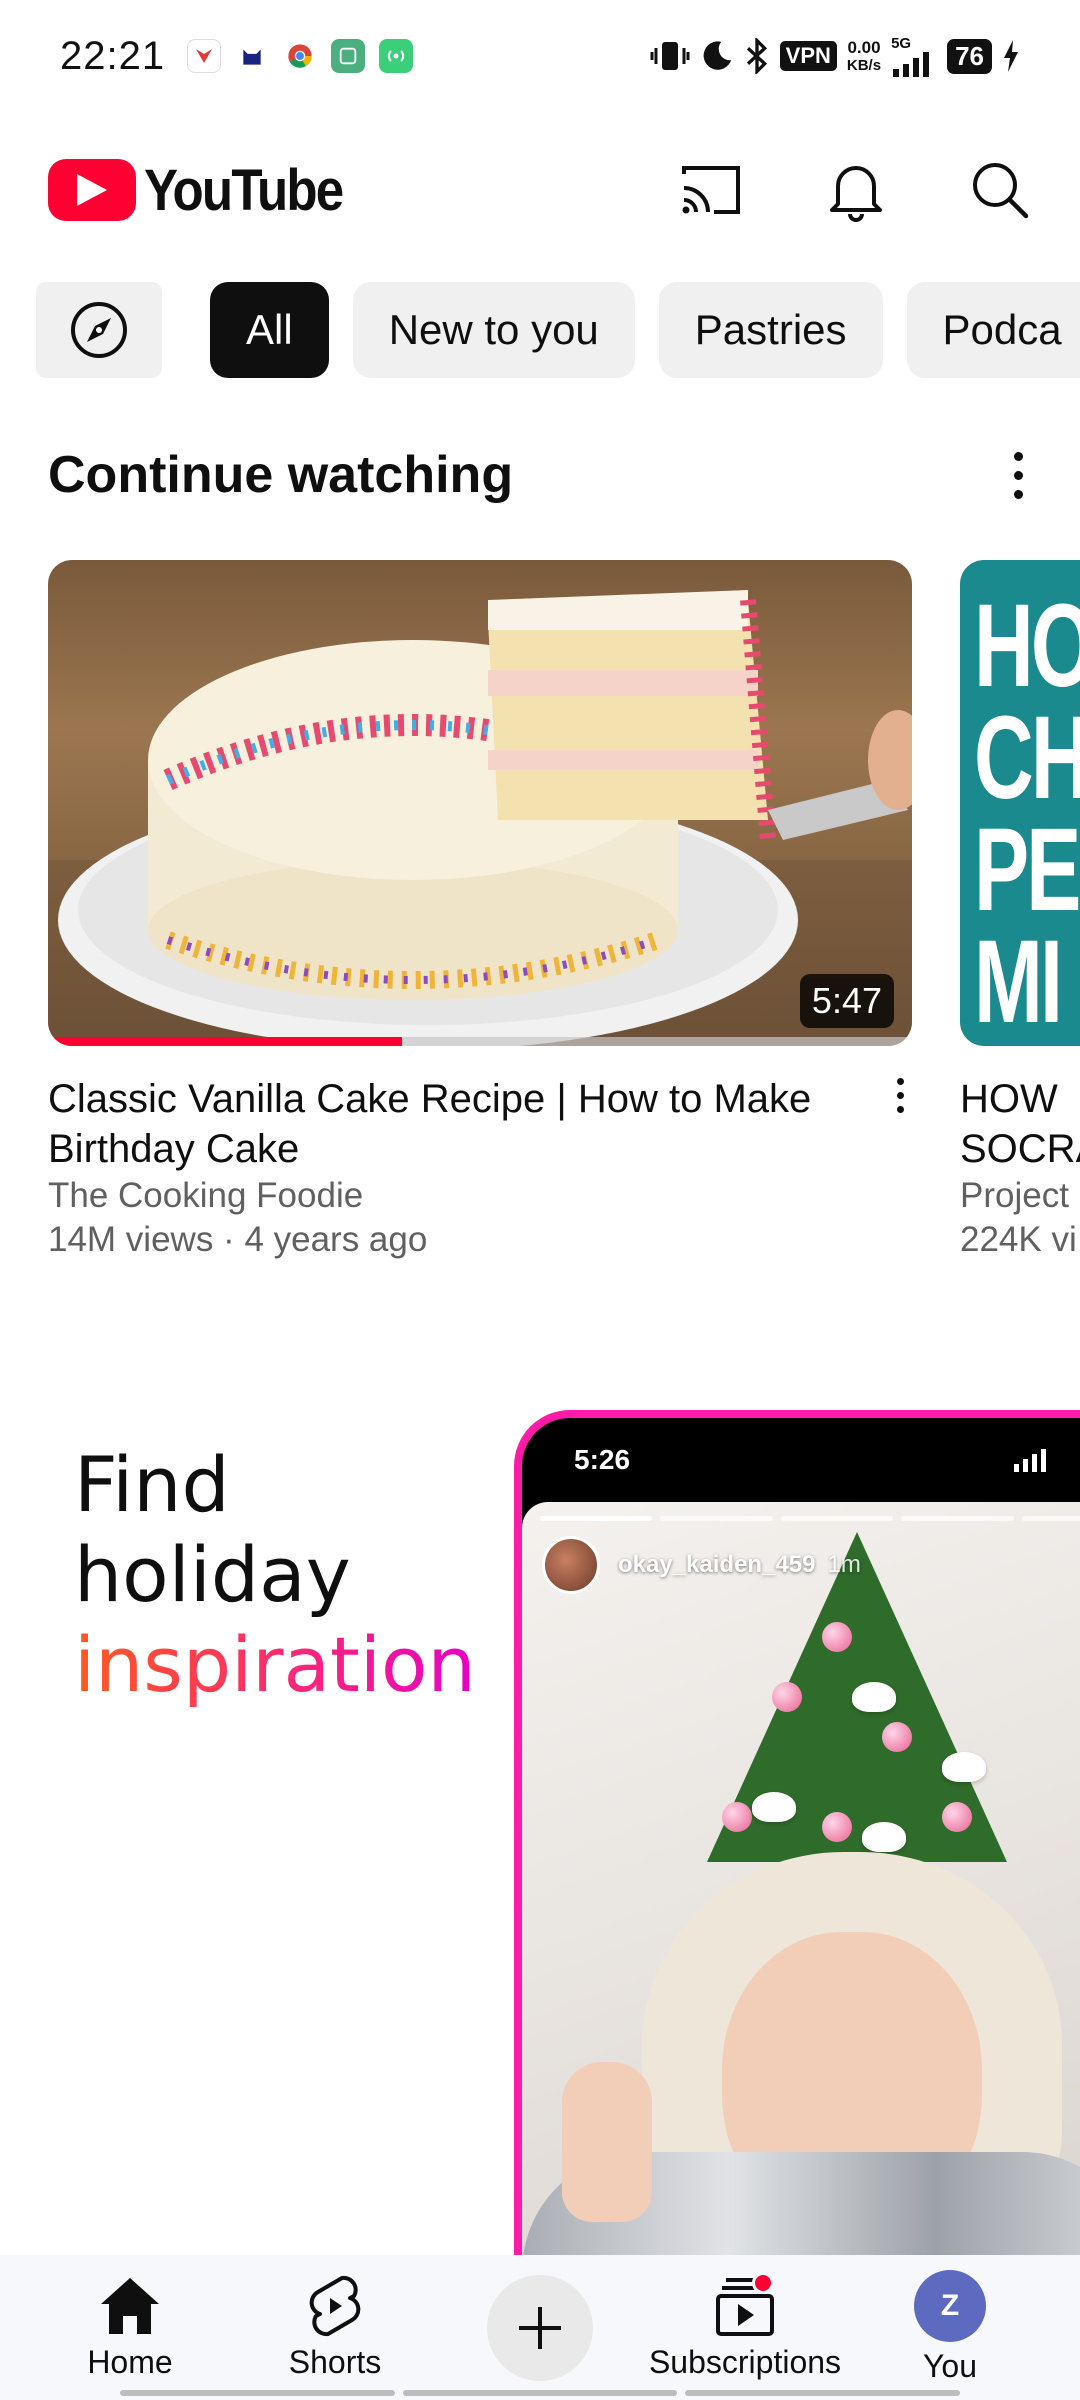  What do you see at coordinates (1027, 646) in the screenshot?
I see `thumb-line: HO` at bounding box center [1027, 646].